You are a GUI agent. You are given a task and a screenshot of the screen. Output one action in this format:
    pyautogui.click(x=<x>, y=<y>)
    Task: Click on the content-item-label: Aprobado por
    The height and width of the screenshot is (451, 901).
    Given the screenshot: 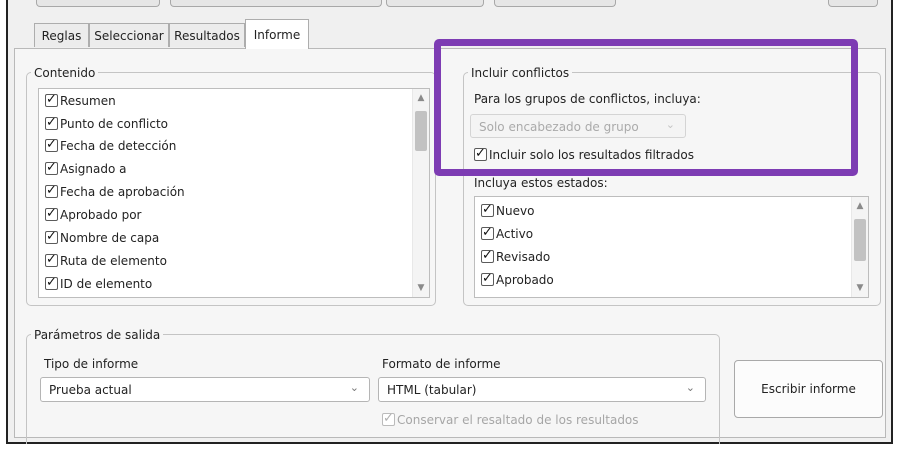 What is the action you would take?
    pyautogui.click(x=101, y=215)
    